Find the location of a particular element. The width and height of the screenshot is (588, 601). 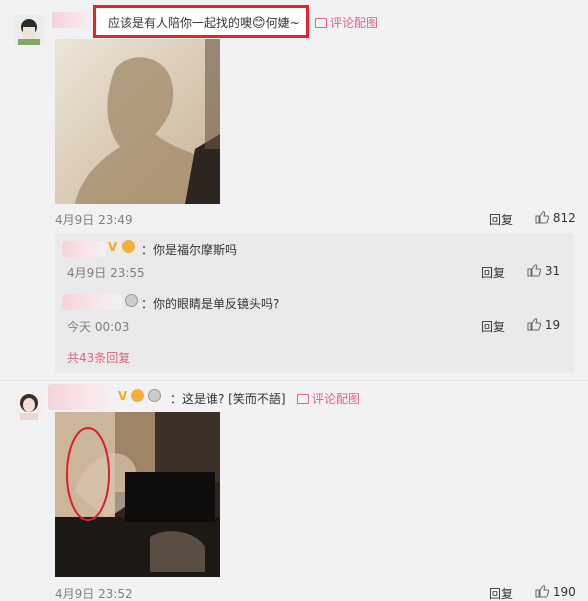

comment-text-part2: 何婕~ is located at coordinates (282, 23).